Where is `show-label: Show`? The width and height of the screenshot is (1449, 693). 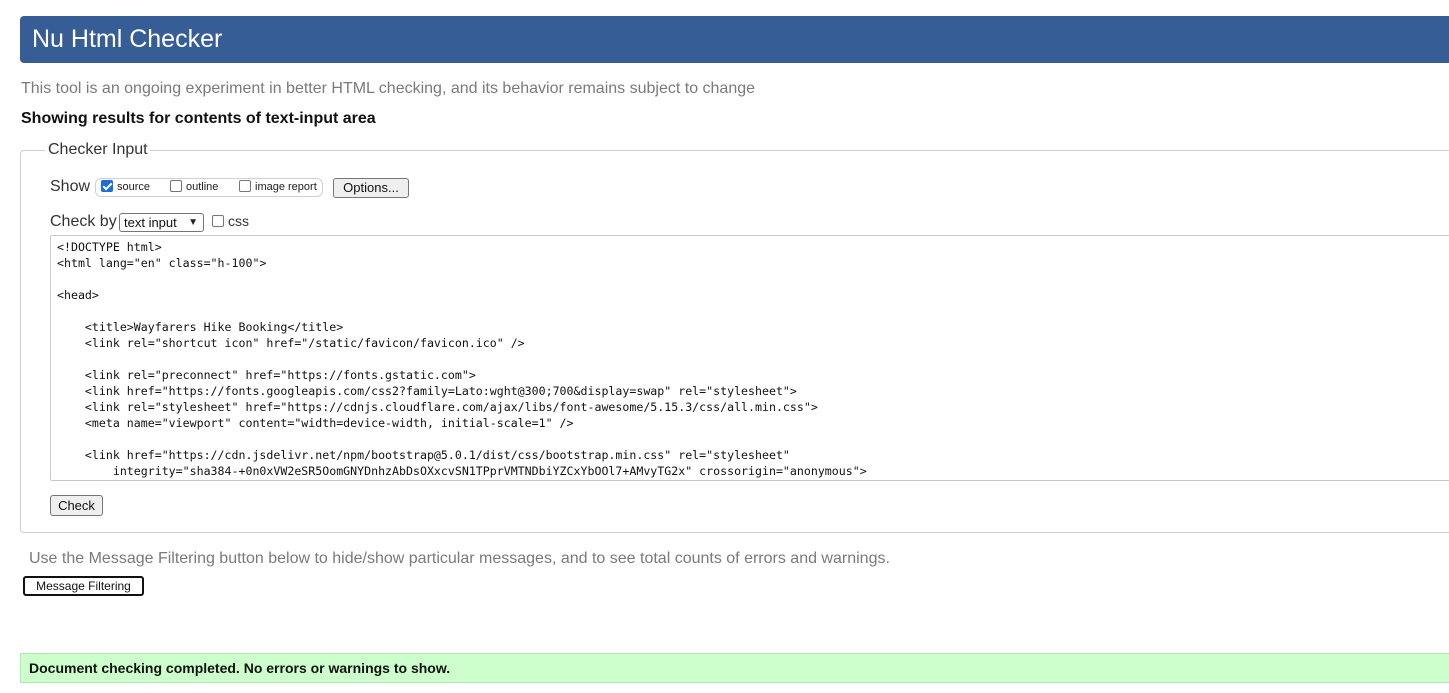 show-label: Show is located at coordinates (70, 186).